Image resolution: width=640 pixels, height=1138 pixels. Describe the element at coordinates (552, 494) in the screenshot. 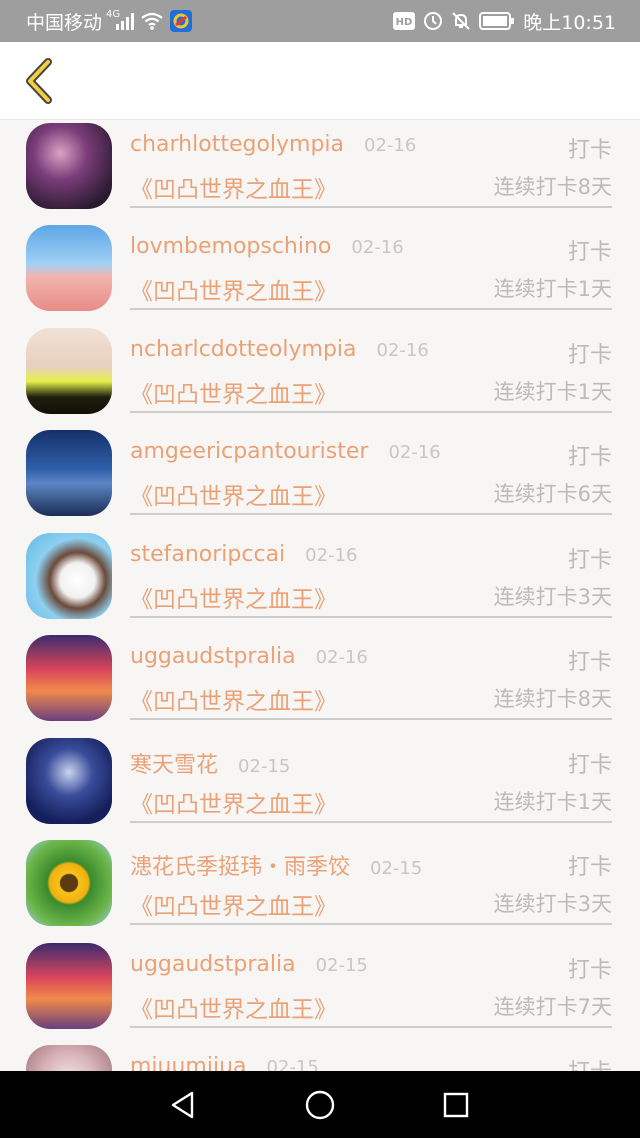

I see `streak-label: 连续打卡6天` at that location.